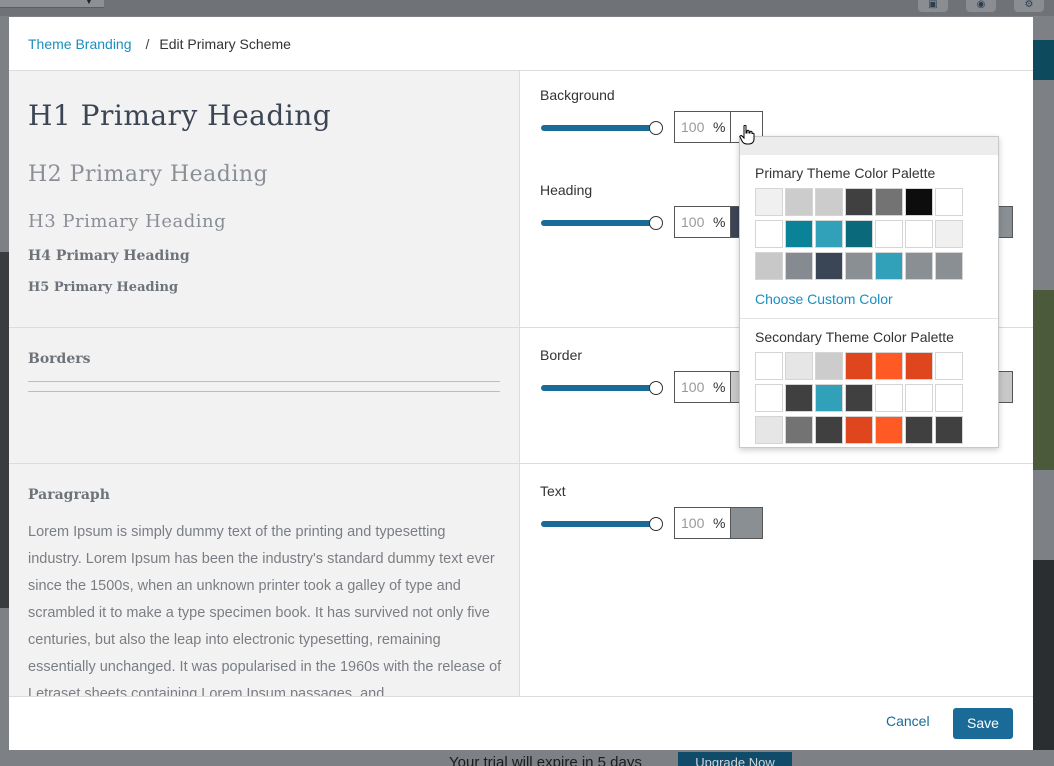 This screenshot has height=766, width=1054. What do you see at coordinates (127, 221) in the screenshot?
I see `h3-preview: H3 Primary Heading` at bounding box center [127, 221].